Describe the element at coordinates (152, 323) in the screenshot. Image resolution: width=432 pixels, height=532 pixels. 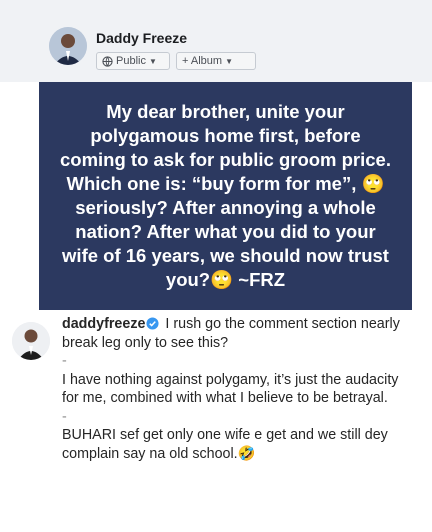
I see `verified-badge-icon` at that location.